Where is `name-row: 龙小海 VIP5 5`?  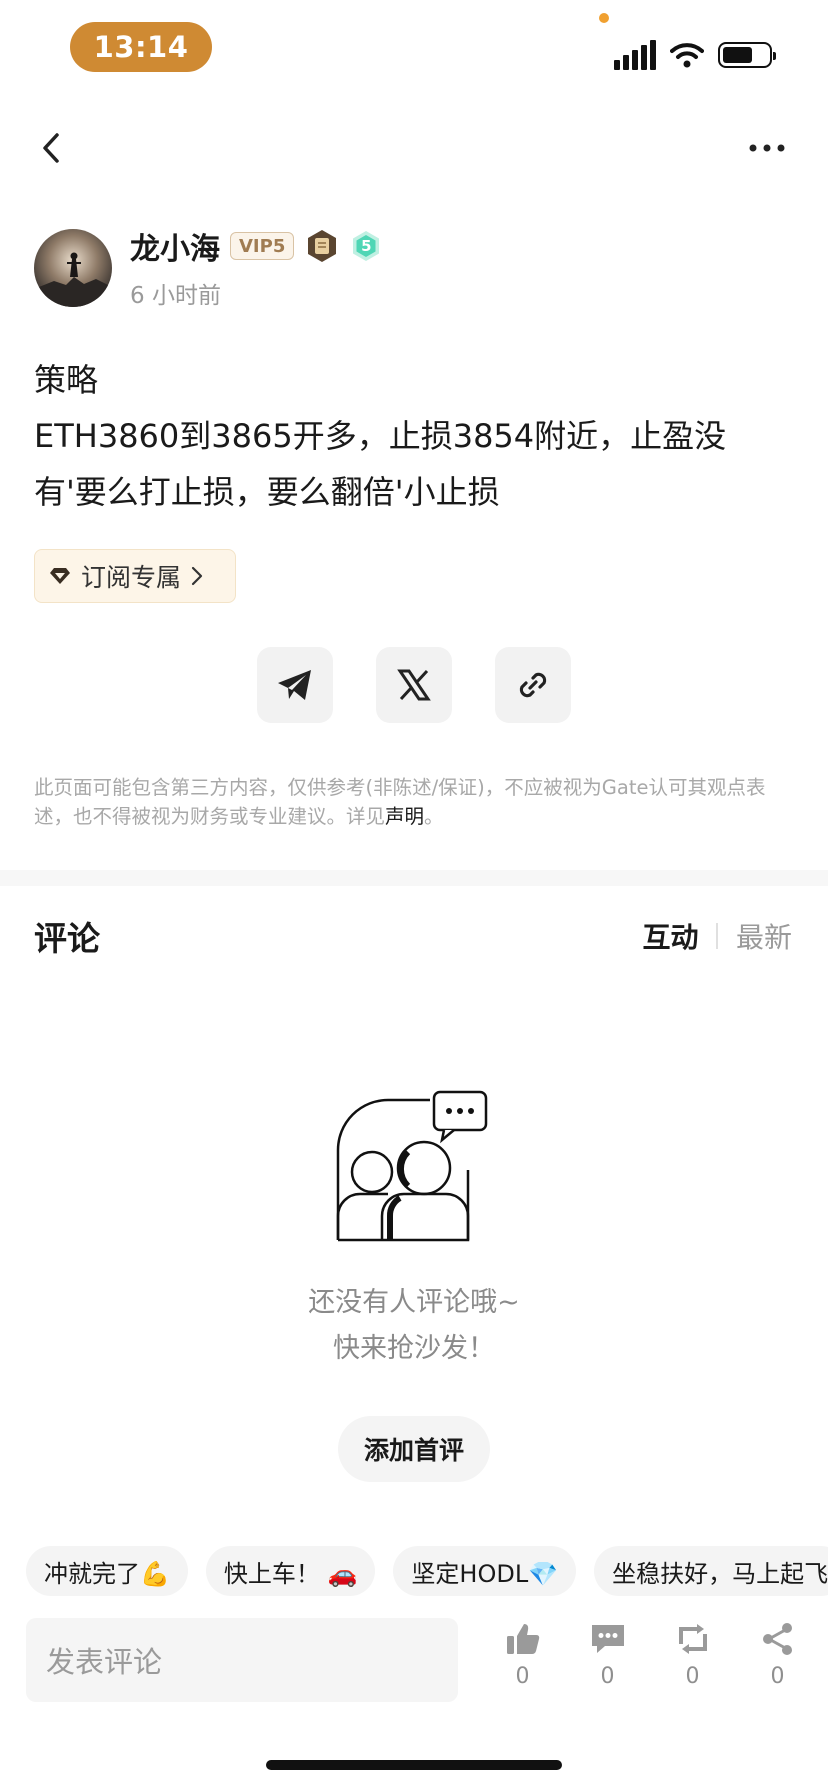 name-row: 龙小海 VIP5 5 is located at coordinates (256, 246).